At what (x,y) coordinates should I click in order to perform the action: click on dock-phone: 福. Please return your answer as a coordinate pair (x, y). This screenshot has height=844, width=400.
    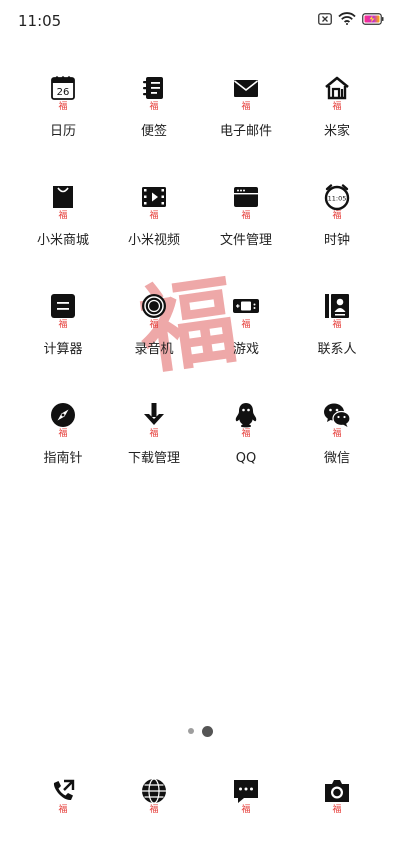
    Looking at the image, I should click on (63, 796).